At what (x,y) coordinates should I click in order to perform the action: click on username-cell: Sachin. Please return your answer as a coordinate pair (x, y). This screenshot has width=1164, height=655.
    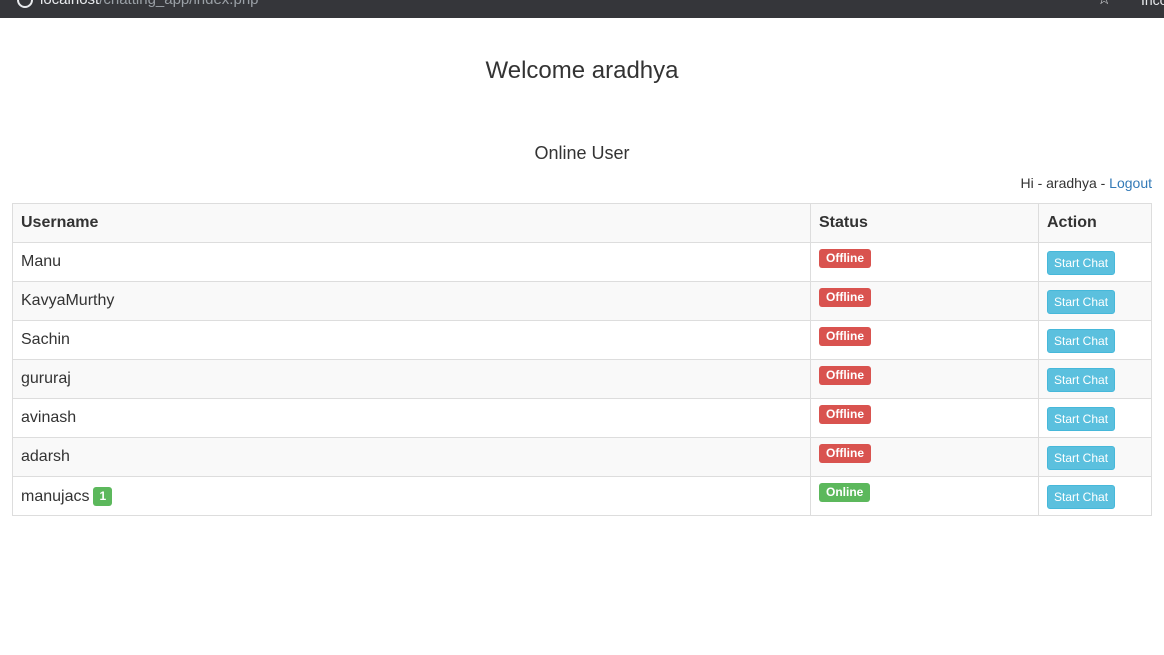
    Looking at the image, I should click on (411, 340).